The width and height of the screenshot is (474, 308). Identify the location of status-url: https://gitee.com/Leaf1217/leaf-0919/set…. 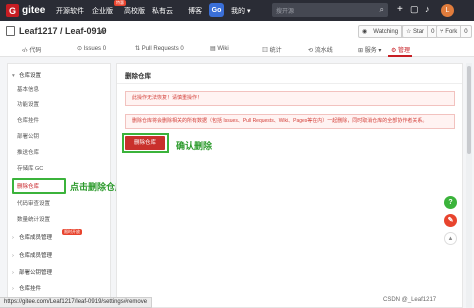
(76, 302).